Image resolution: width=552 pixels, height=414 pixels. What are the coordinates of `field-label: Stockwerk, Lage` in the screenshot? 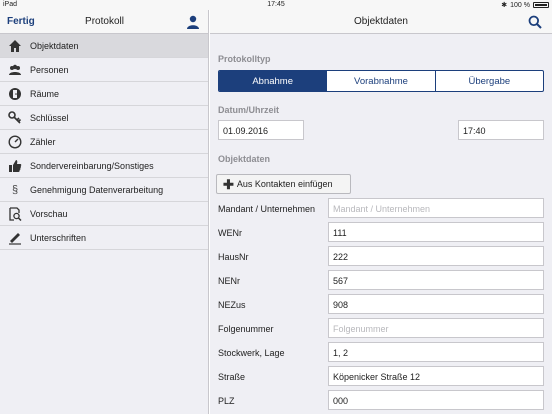 It's located at (251, 353).